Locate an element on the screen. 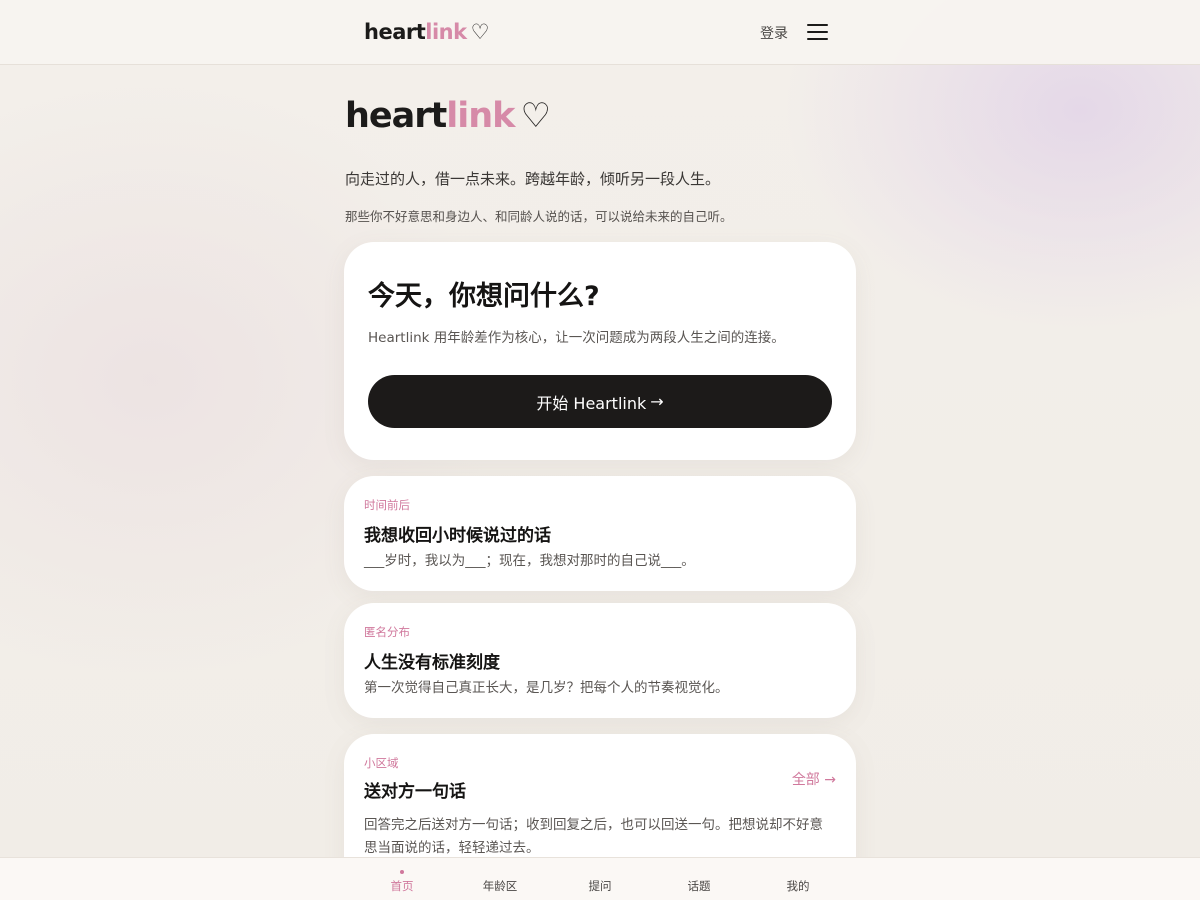  topic-title: 我想收回小时候说过的话 is located at coordinates (457, 536).